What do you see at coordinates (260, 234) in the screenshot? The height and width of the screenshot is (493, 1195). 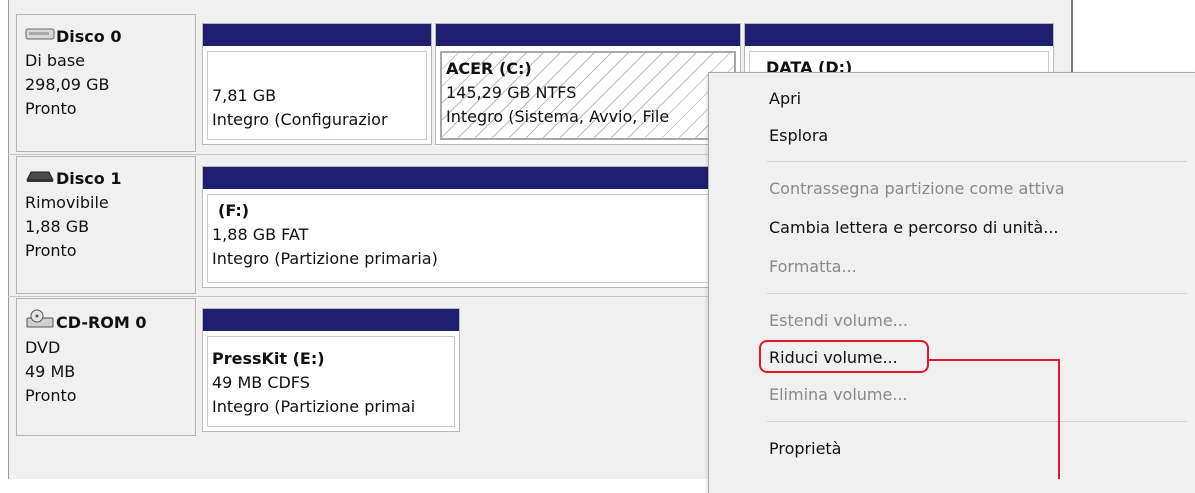 I see `partition-size: 1,88 GB FAT` at bounding box center [260, 234].